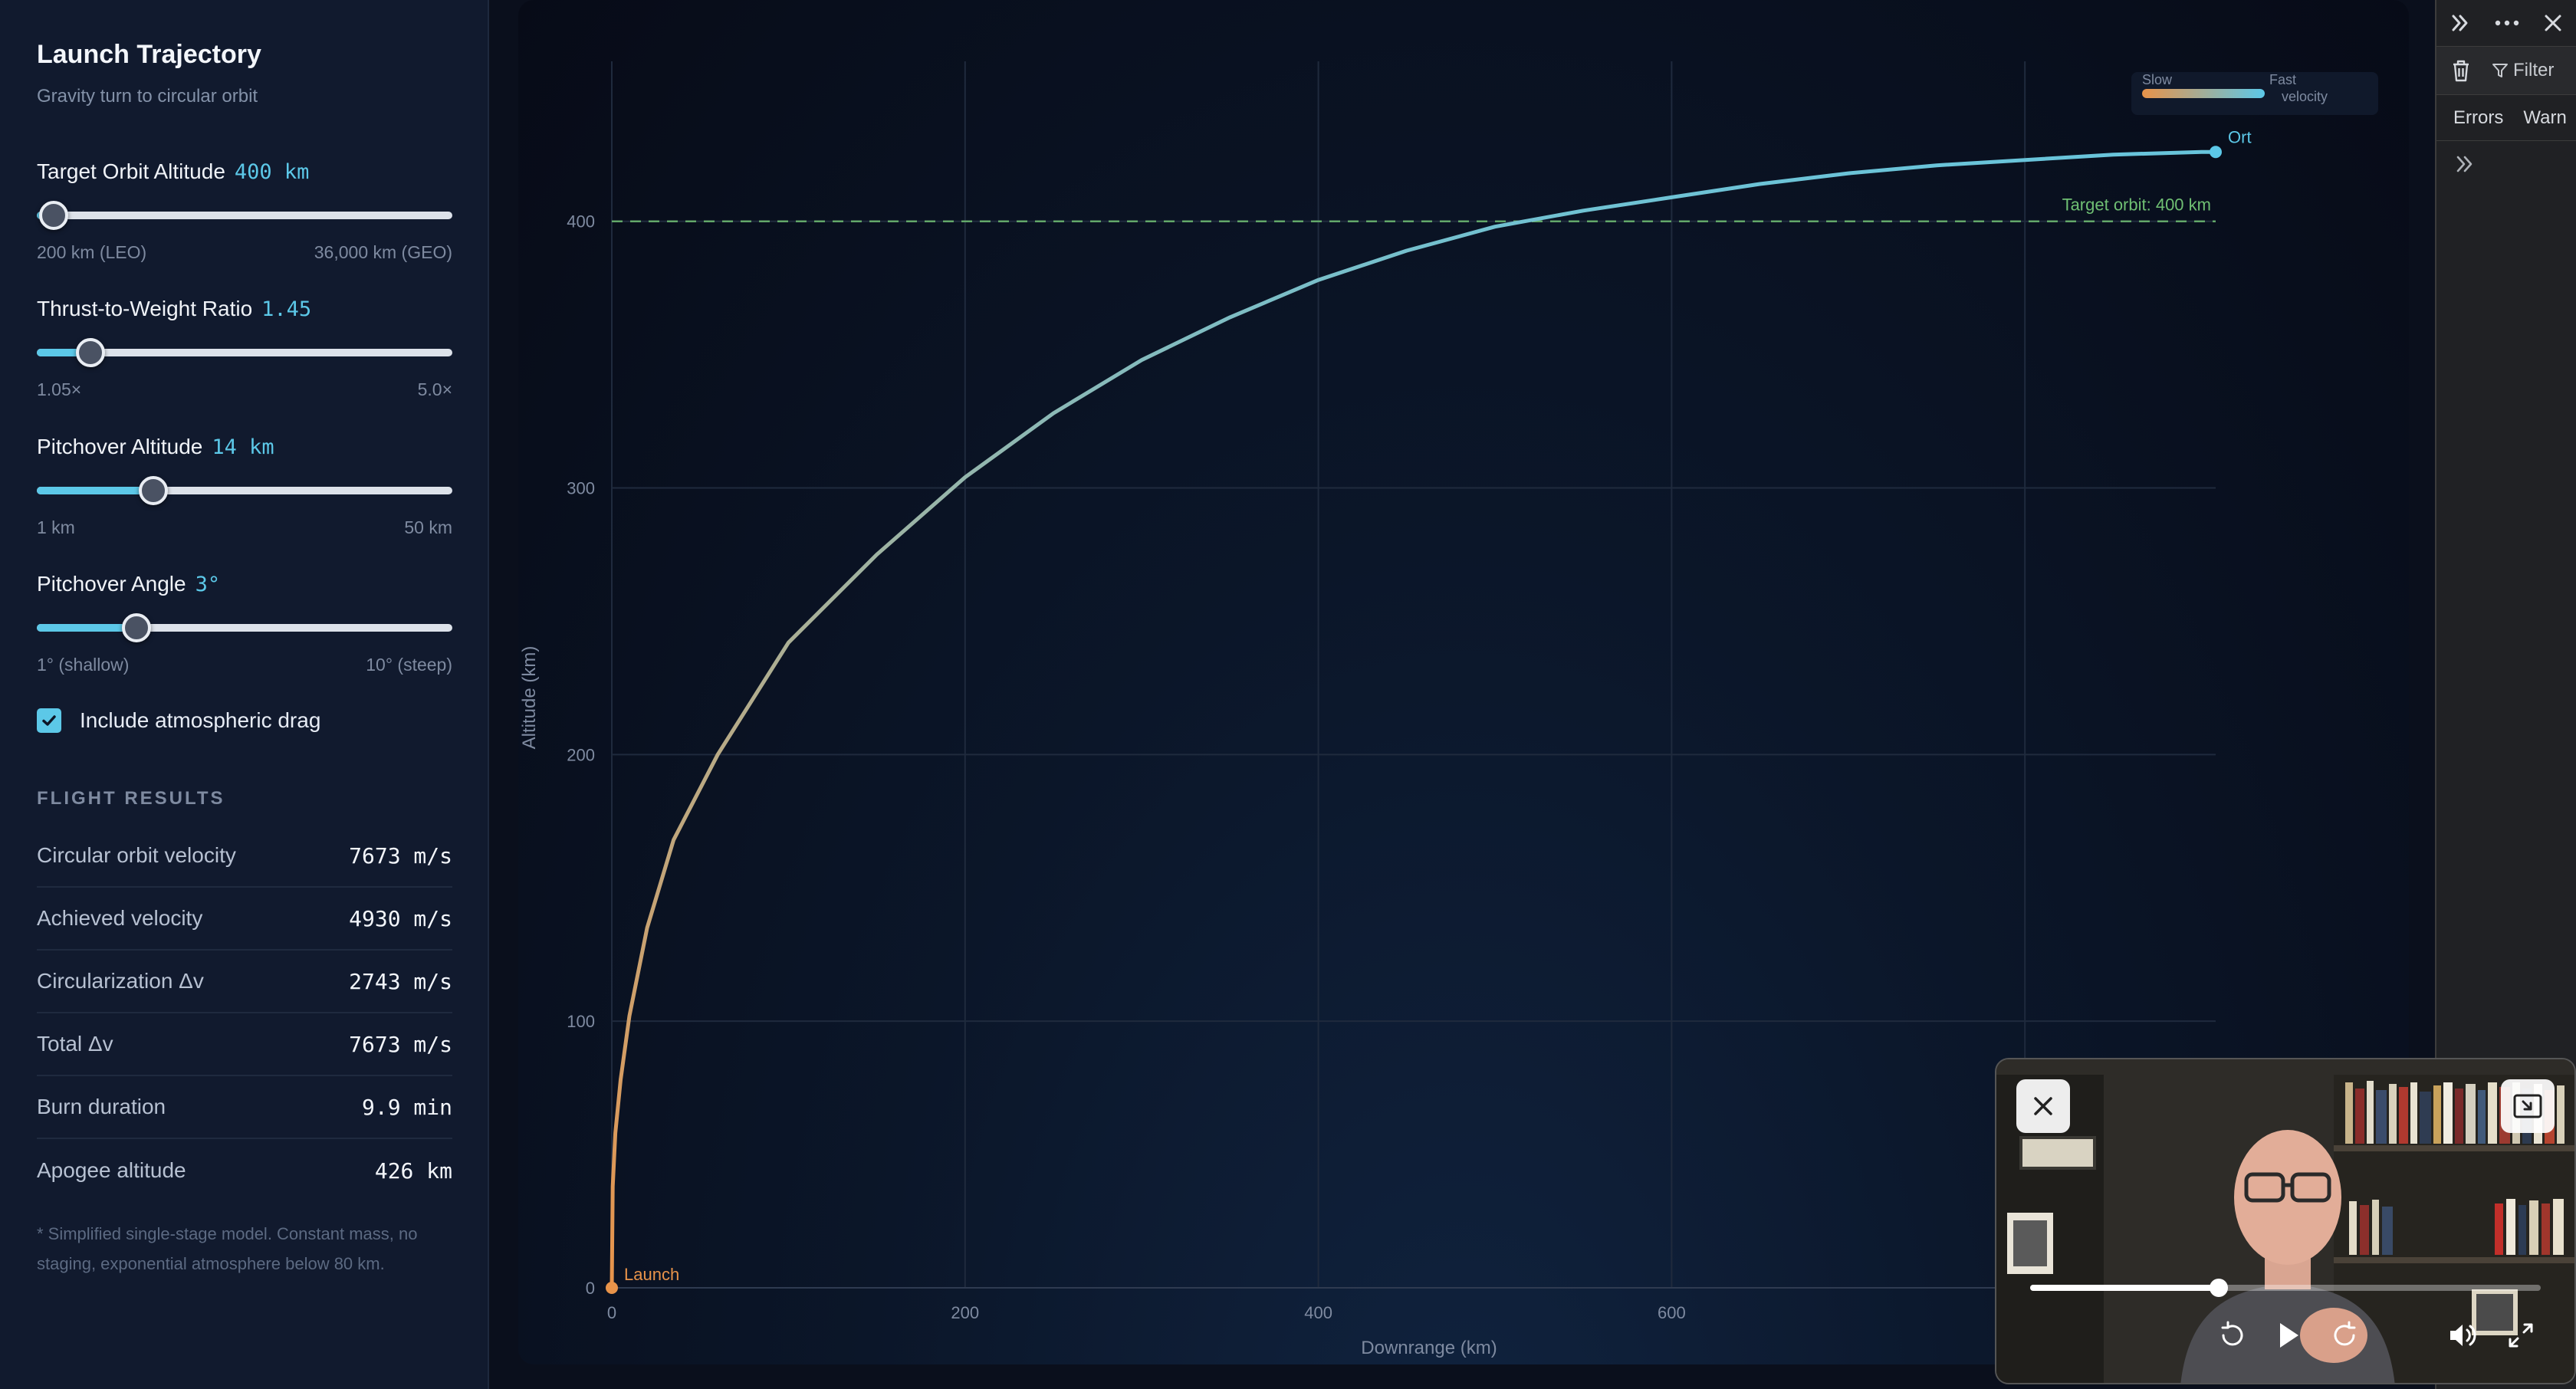 The width and height of the screenshot is (2576, 1389). I want to click on devtools-header, so click(2506, 23).